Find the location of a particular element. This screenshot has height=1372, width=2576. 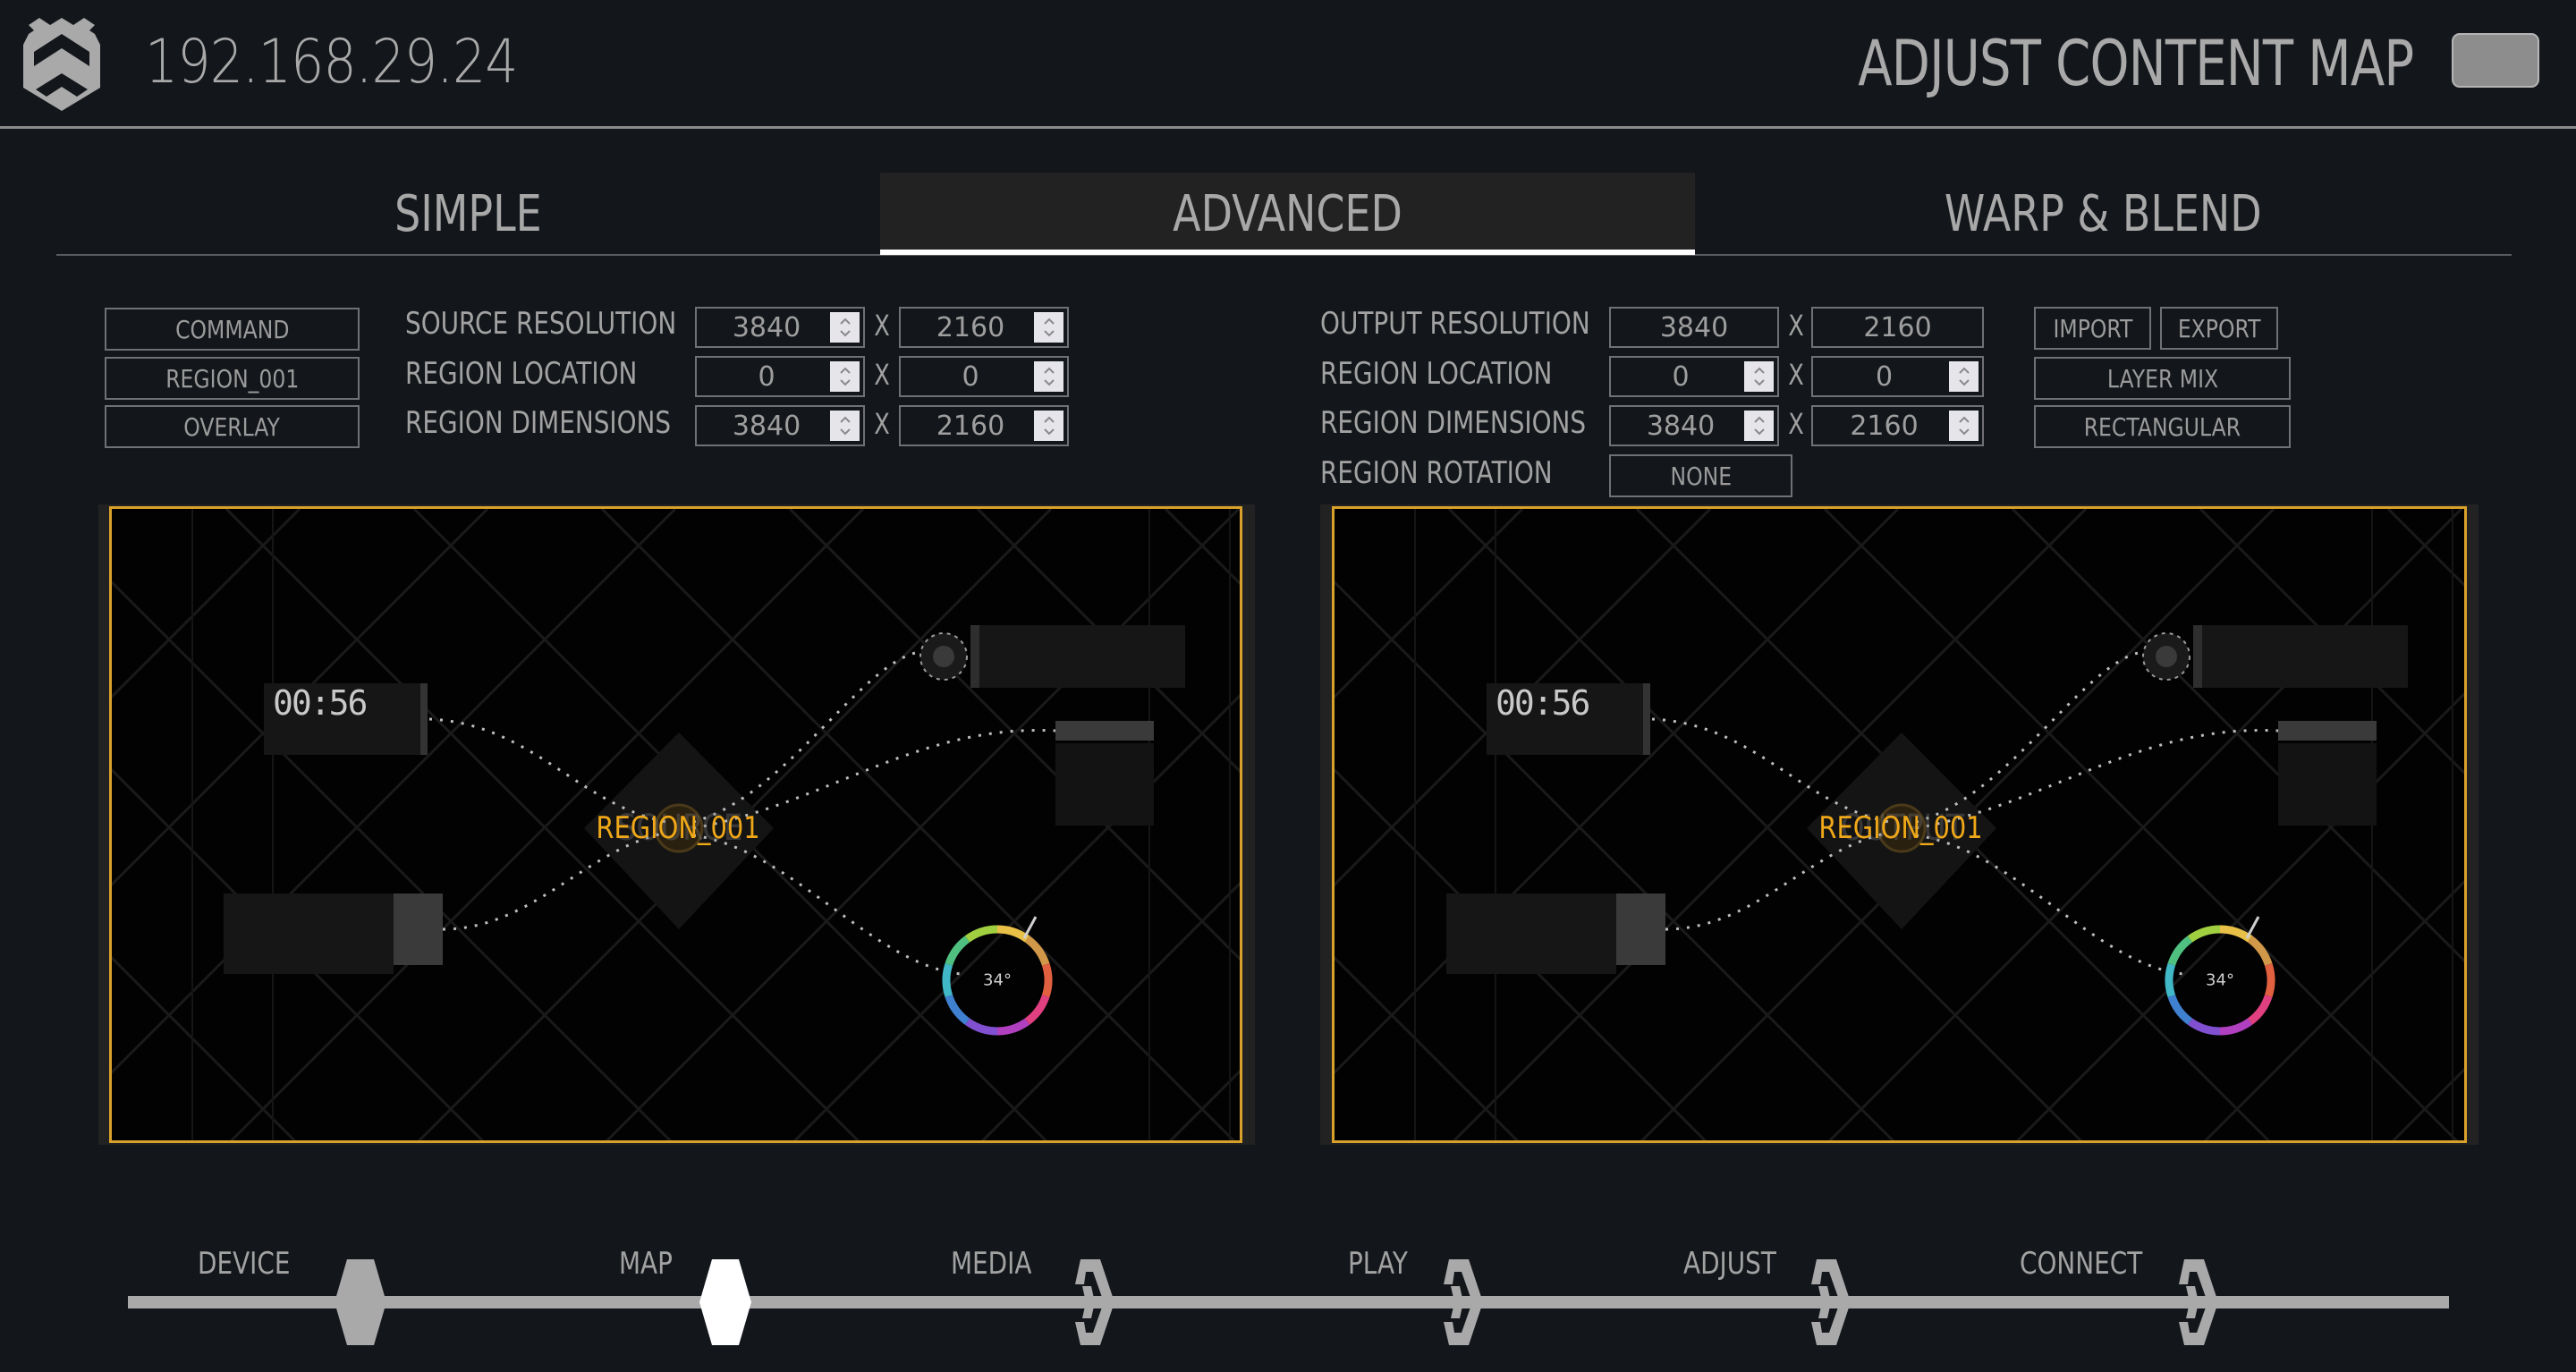

header-divider is located at coordinates (1288, 127).